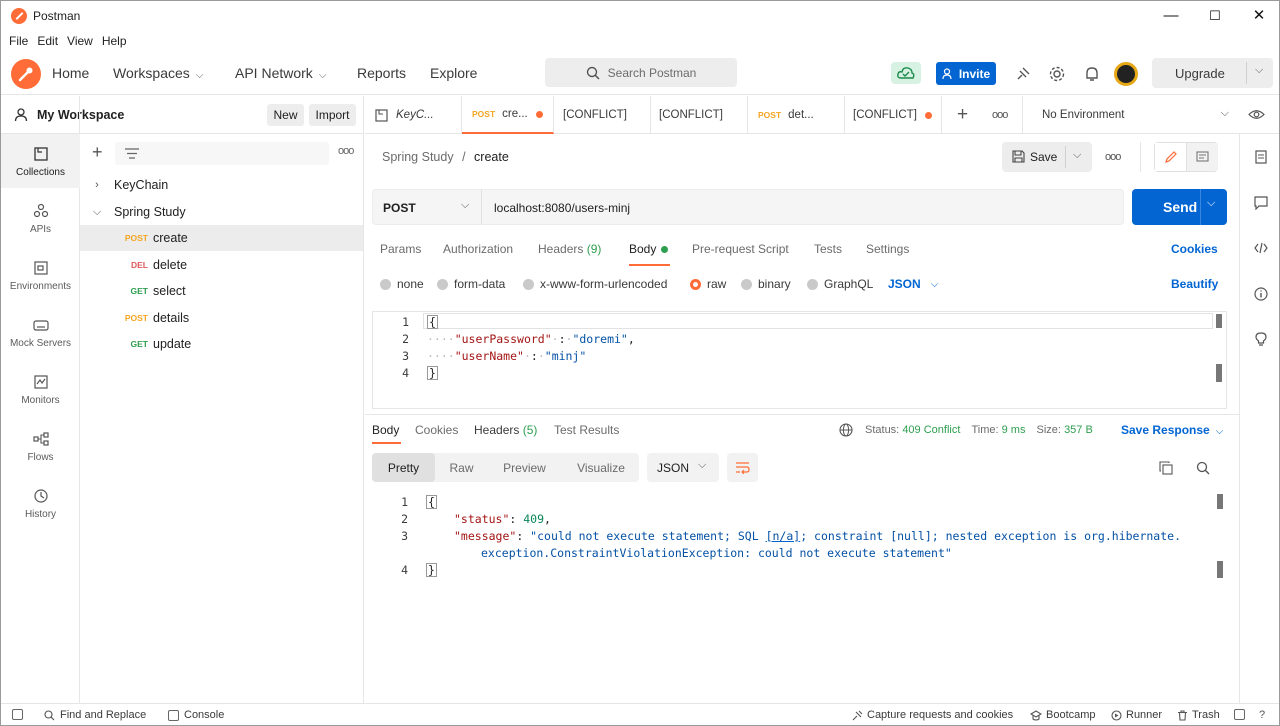  What do you see at coordinates (1194, 249) in the screenshot?
I see `cookies-link: Cookies` at bounding box center [1194, 249].